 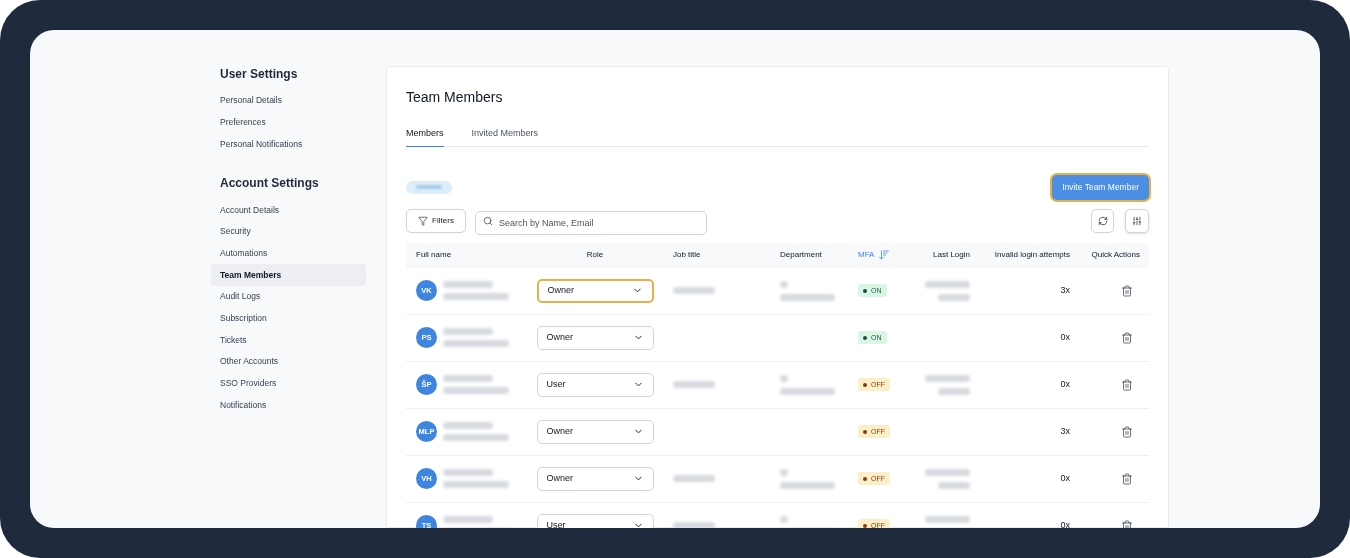 I want to click on sidebar-heading: User Settings, so click(x=259, y=74).